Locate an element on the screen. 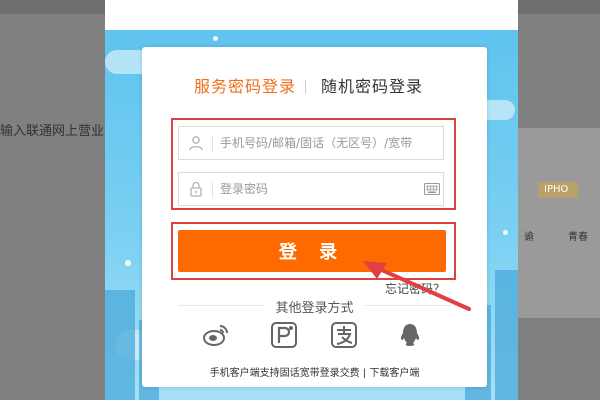 This screenshot has height=400, width=600. login-tabs: 服务密码登录 随机密码登录 is located at coordinates (314, 86).